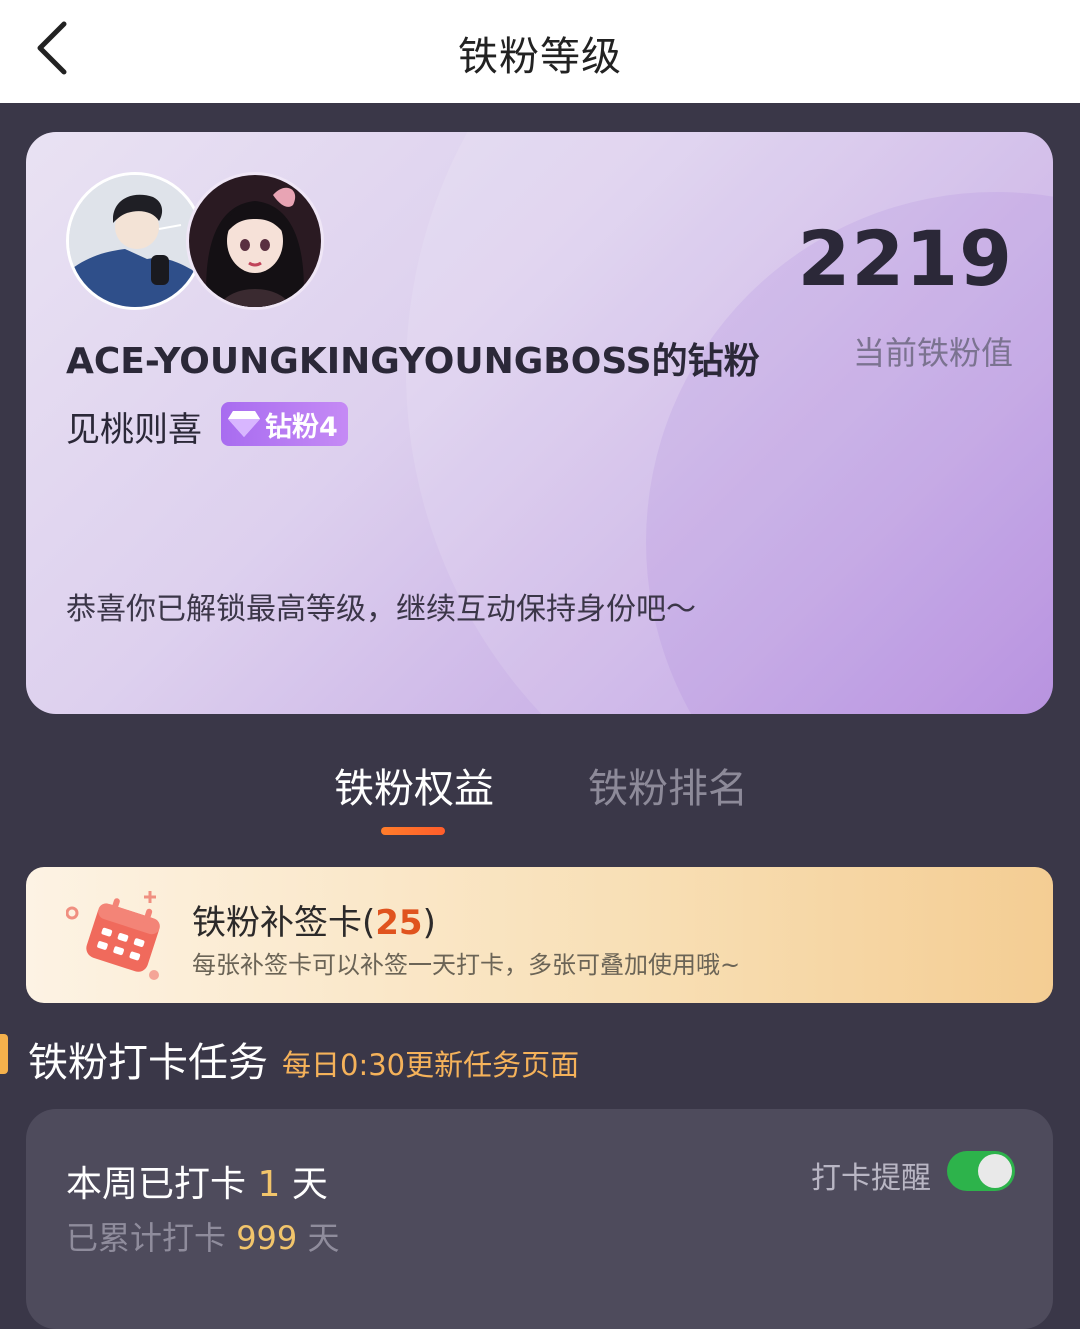 The width and height of the screenshot is (1080, 1329). I want to click on makeup-card: 铁粉补签卡(25) 每张补签卡可以补签一天打卡，多张可叠加使用哦~, so click(539, 935).